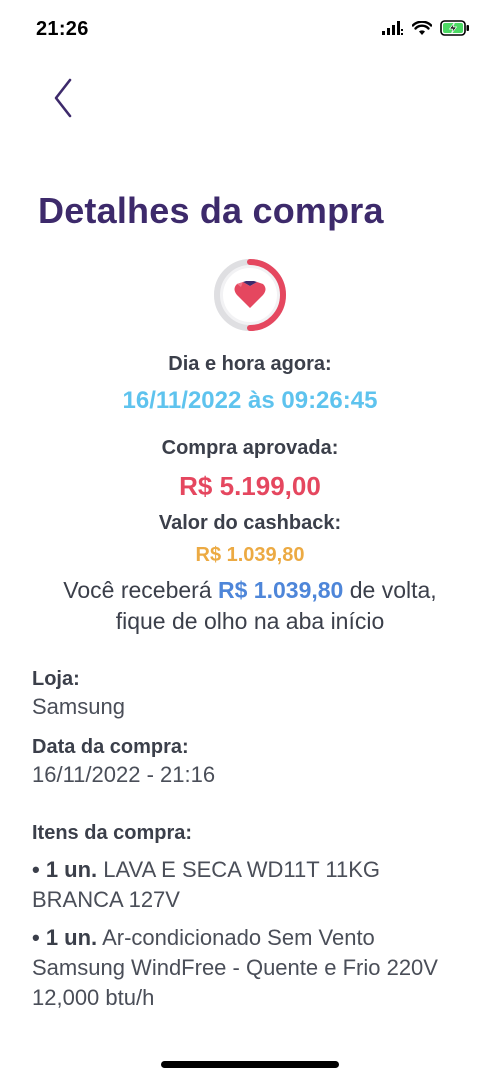  I want to click on cashback-message-line1: Você receberá R$ 1.039,80 de volta,, so click(250, 590).